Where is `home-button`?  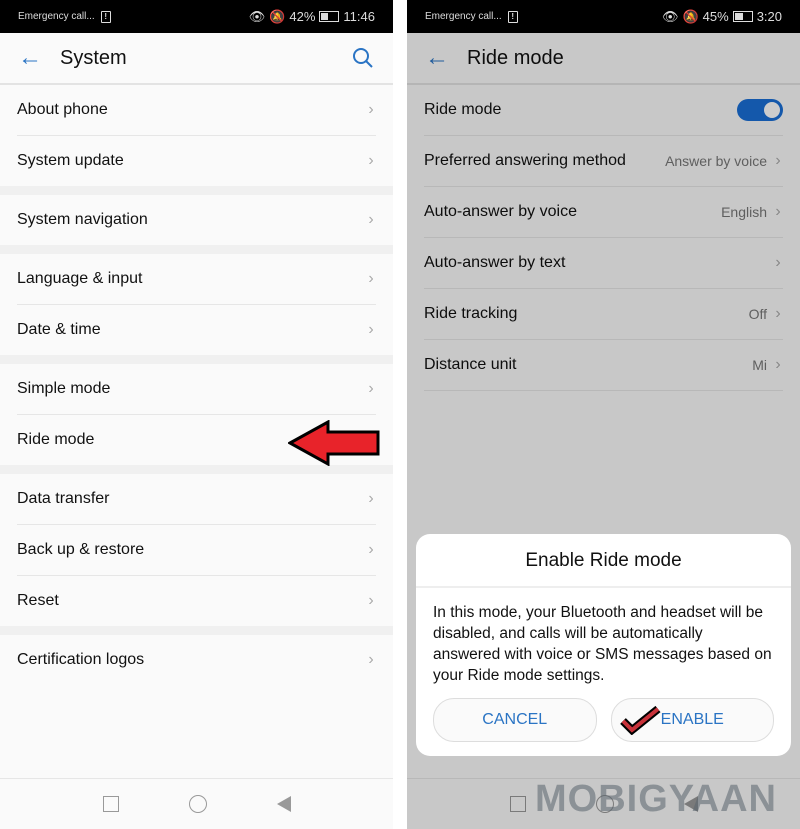
home-button is located at coordinates (197, 804).